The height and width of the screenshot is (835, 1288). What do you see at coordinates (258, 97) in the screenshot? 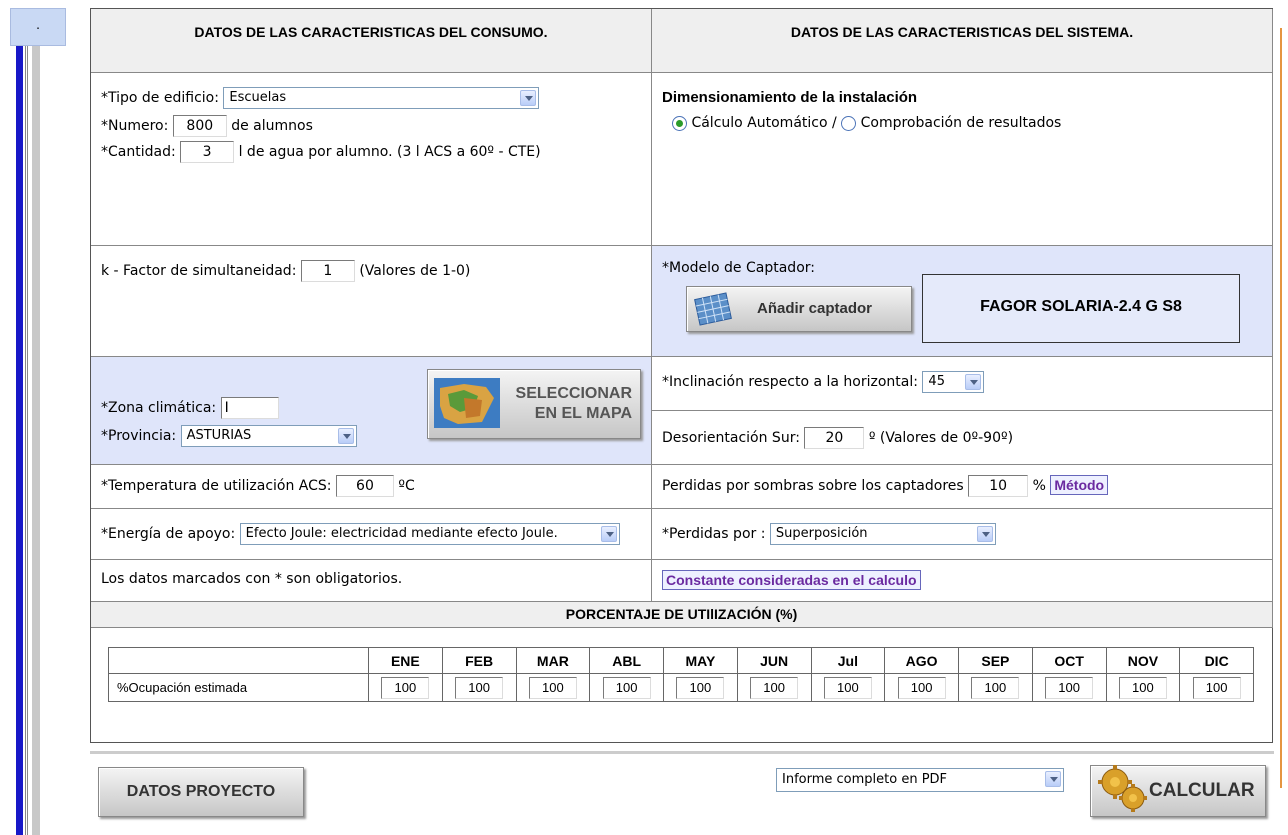
I see `tipo-select-value: Escuelas` at bounding box center [258, 97].